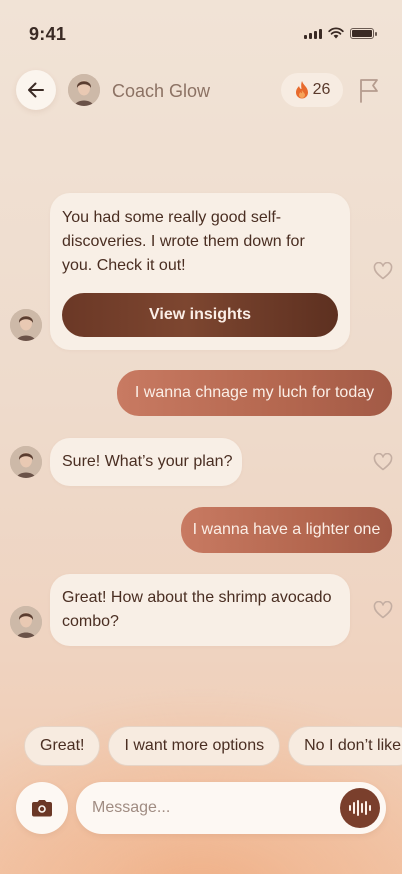 Image resolution: width=402 pixels, height=874 pixels. I want to click on camera-button, so click(42, 808).